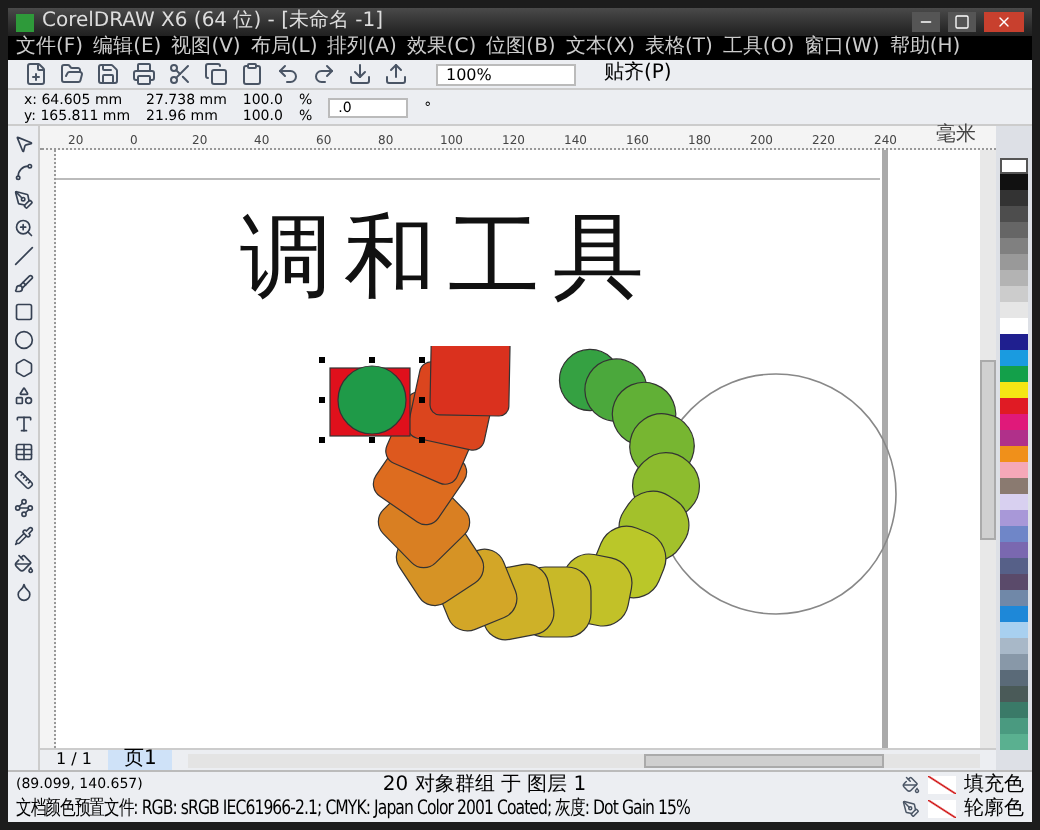 This screenshot has width=1040, height=830. I want to click on menu-item: 布局(L), so click(284, 48).